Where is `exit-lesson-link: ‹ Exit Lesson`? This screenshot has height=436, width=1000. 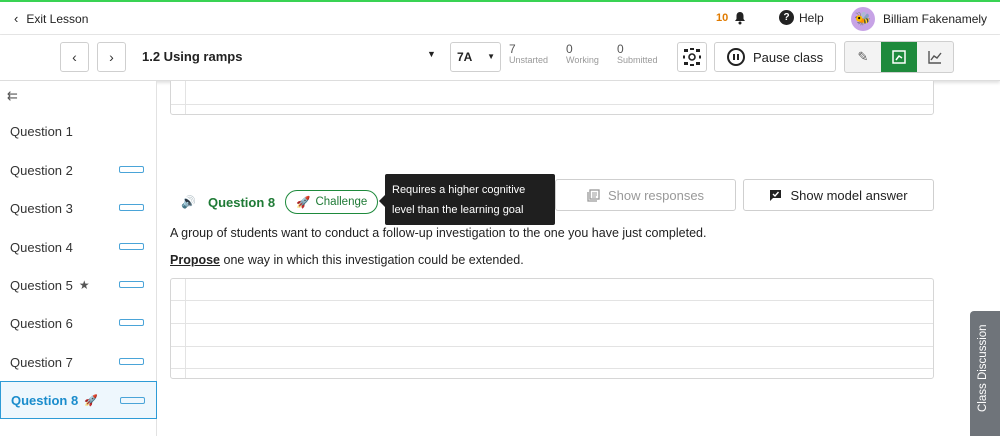 exit-lesson-link: ‹ Exit Lesson is located at coordinates (51, 18).